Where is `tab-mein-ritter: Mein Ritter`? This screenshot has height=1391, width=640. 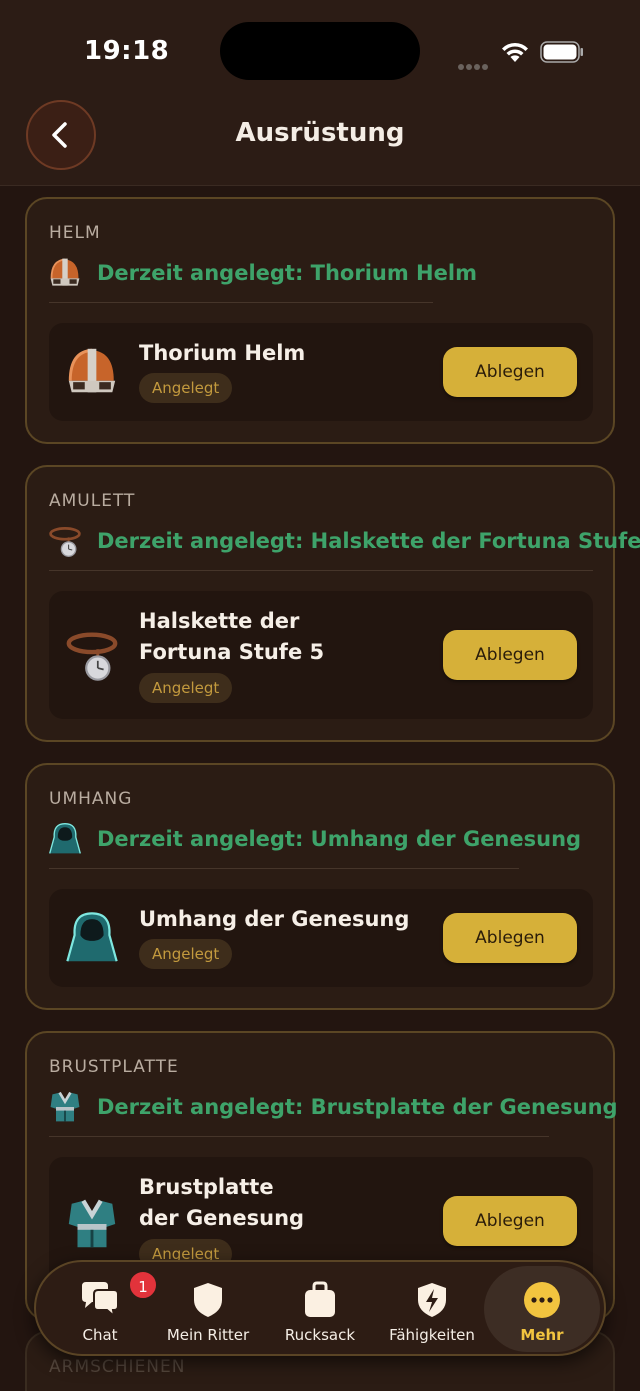 tab-mein-ritter: Mein Ritter is located at coordinates (208, 1309).